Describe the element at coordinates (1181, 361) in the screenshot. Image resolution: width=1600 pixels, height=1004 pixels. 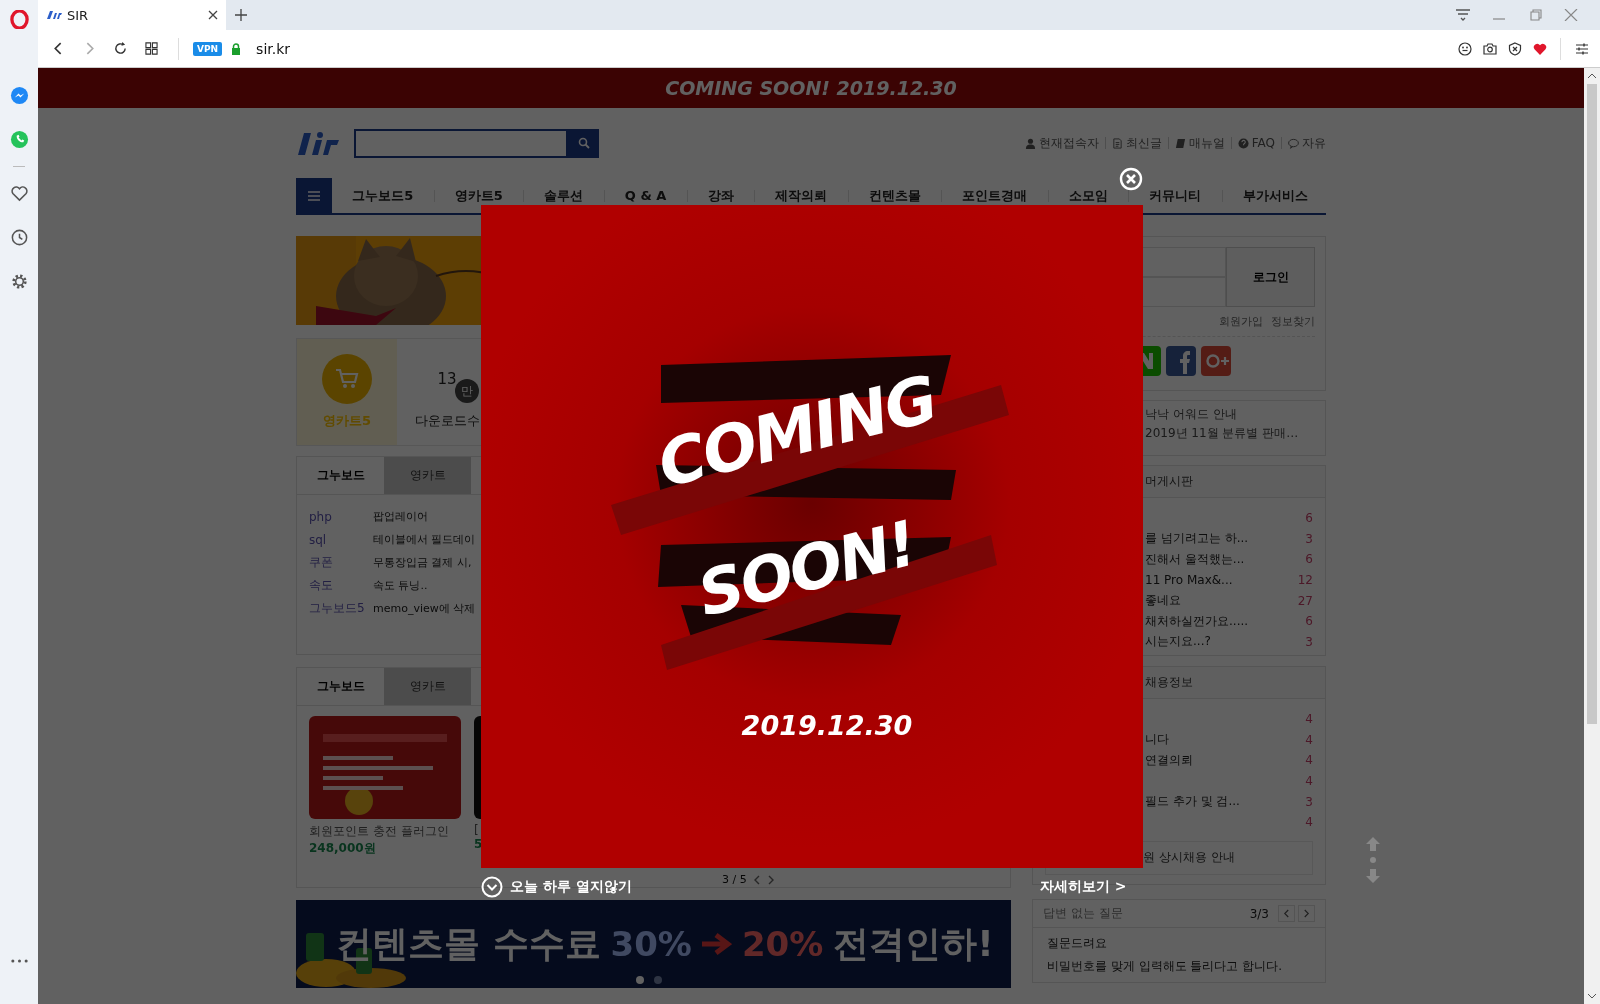
I see `facebook-icon` at that location.